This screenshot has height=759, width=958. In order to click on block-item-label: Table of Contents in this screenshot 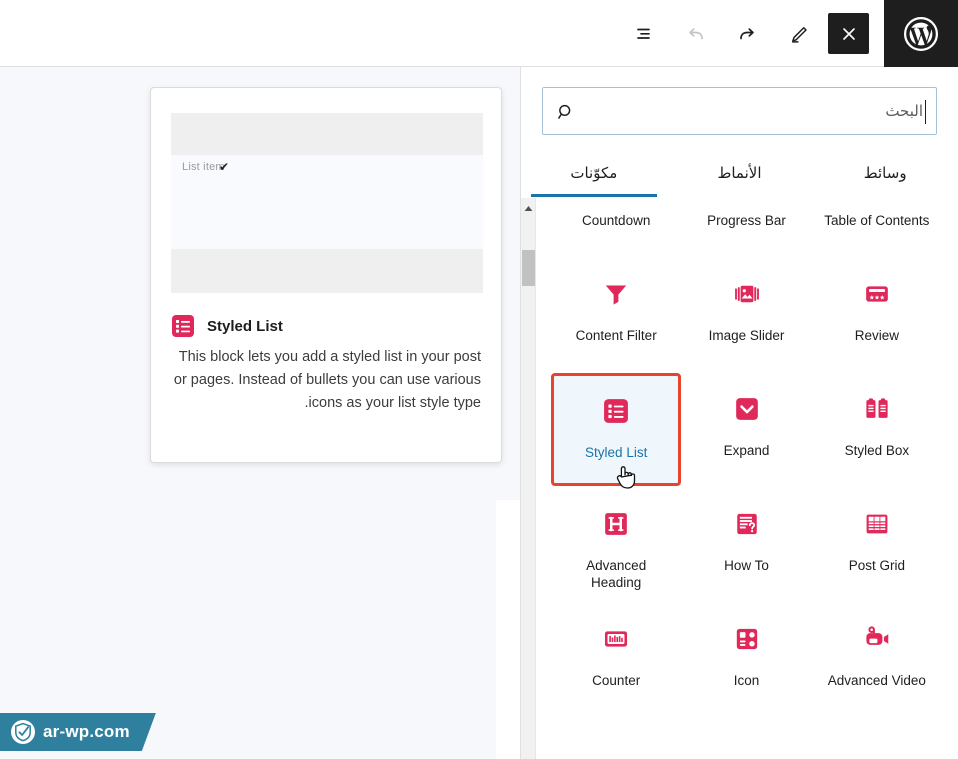, I will do `click(877, 220)`.